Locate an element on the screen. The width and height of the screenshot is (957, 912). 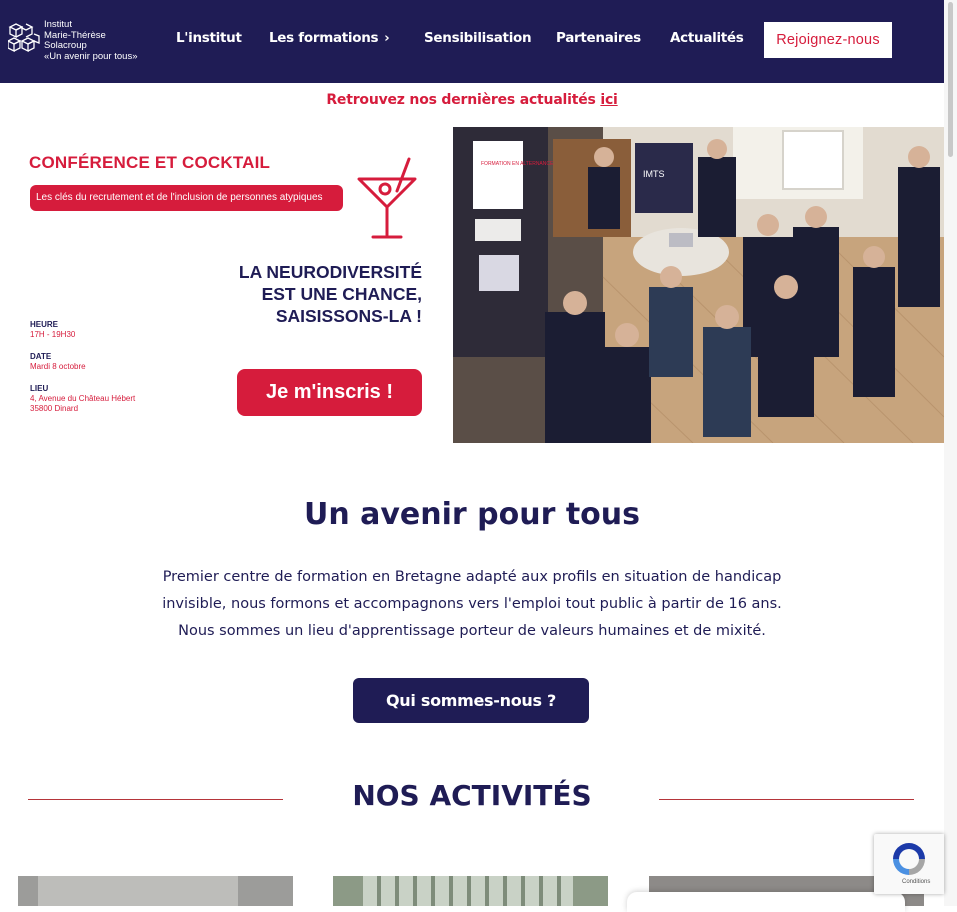
lieu-value-2: 35800 Dinard is located at coordinates (54, 408).